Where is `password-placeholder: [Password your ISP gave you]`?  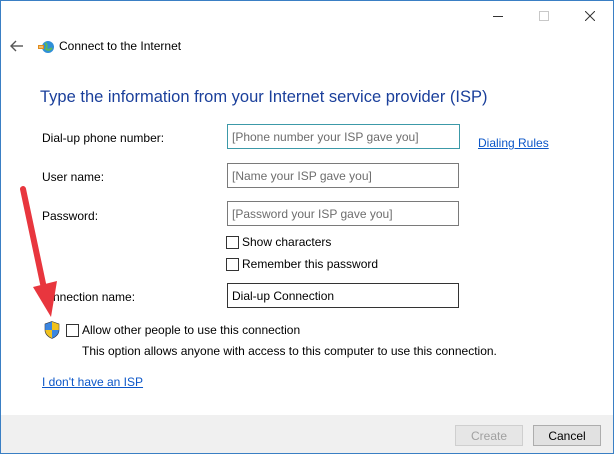
password-placeholder: [Password your ISP gave you] is located at coordinates (312, 213).